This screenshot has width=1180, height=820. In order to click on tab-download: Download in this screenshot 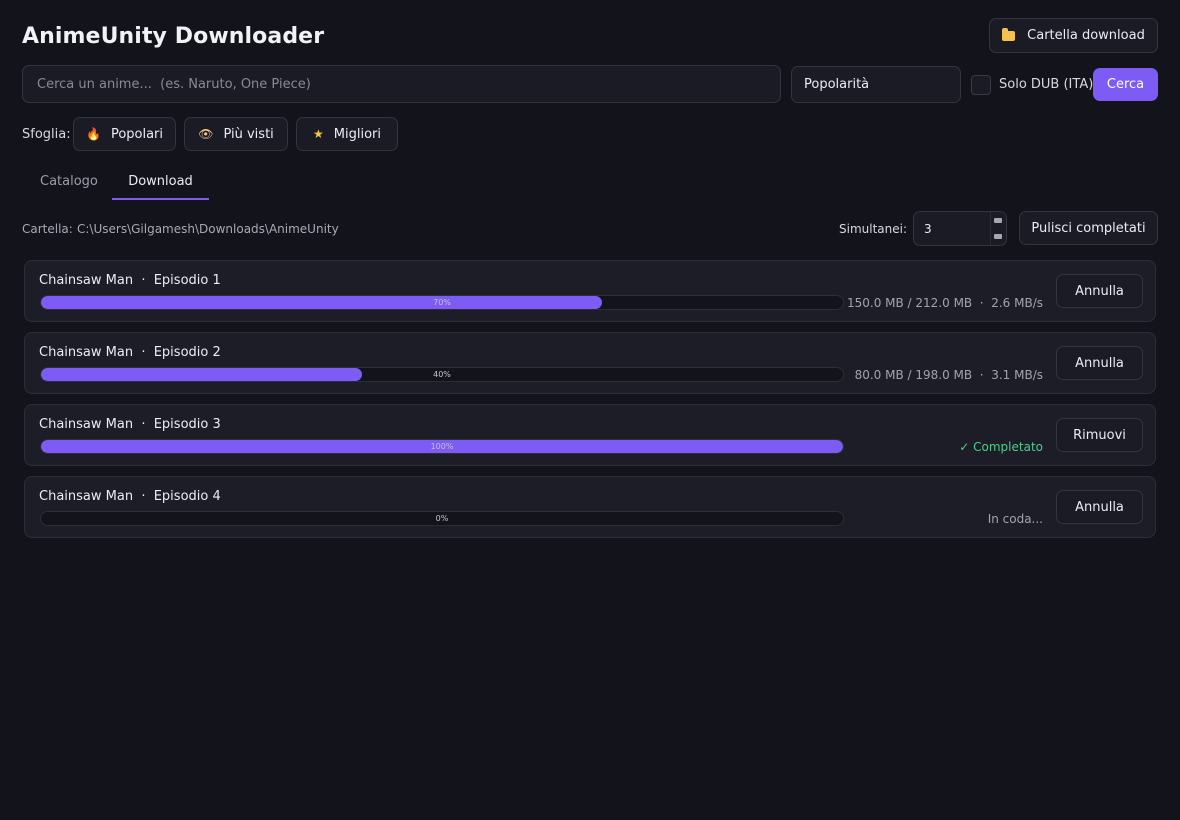, I will do `click(160, 187)`.